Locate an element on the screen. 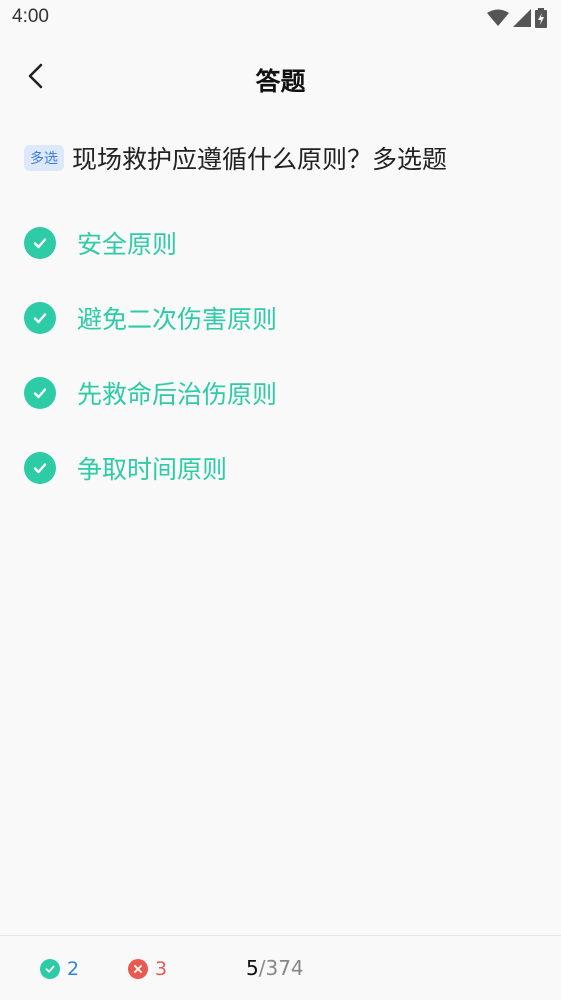 This screenshot has width=561, height=1000. status-icons is located at coordinates (517, 20).